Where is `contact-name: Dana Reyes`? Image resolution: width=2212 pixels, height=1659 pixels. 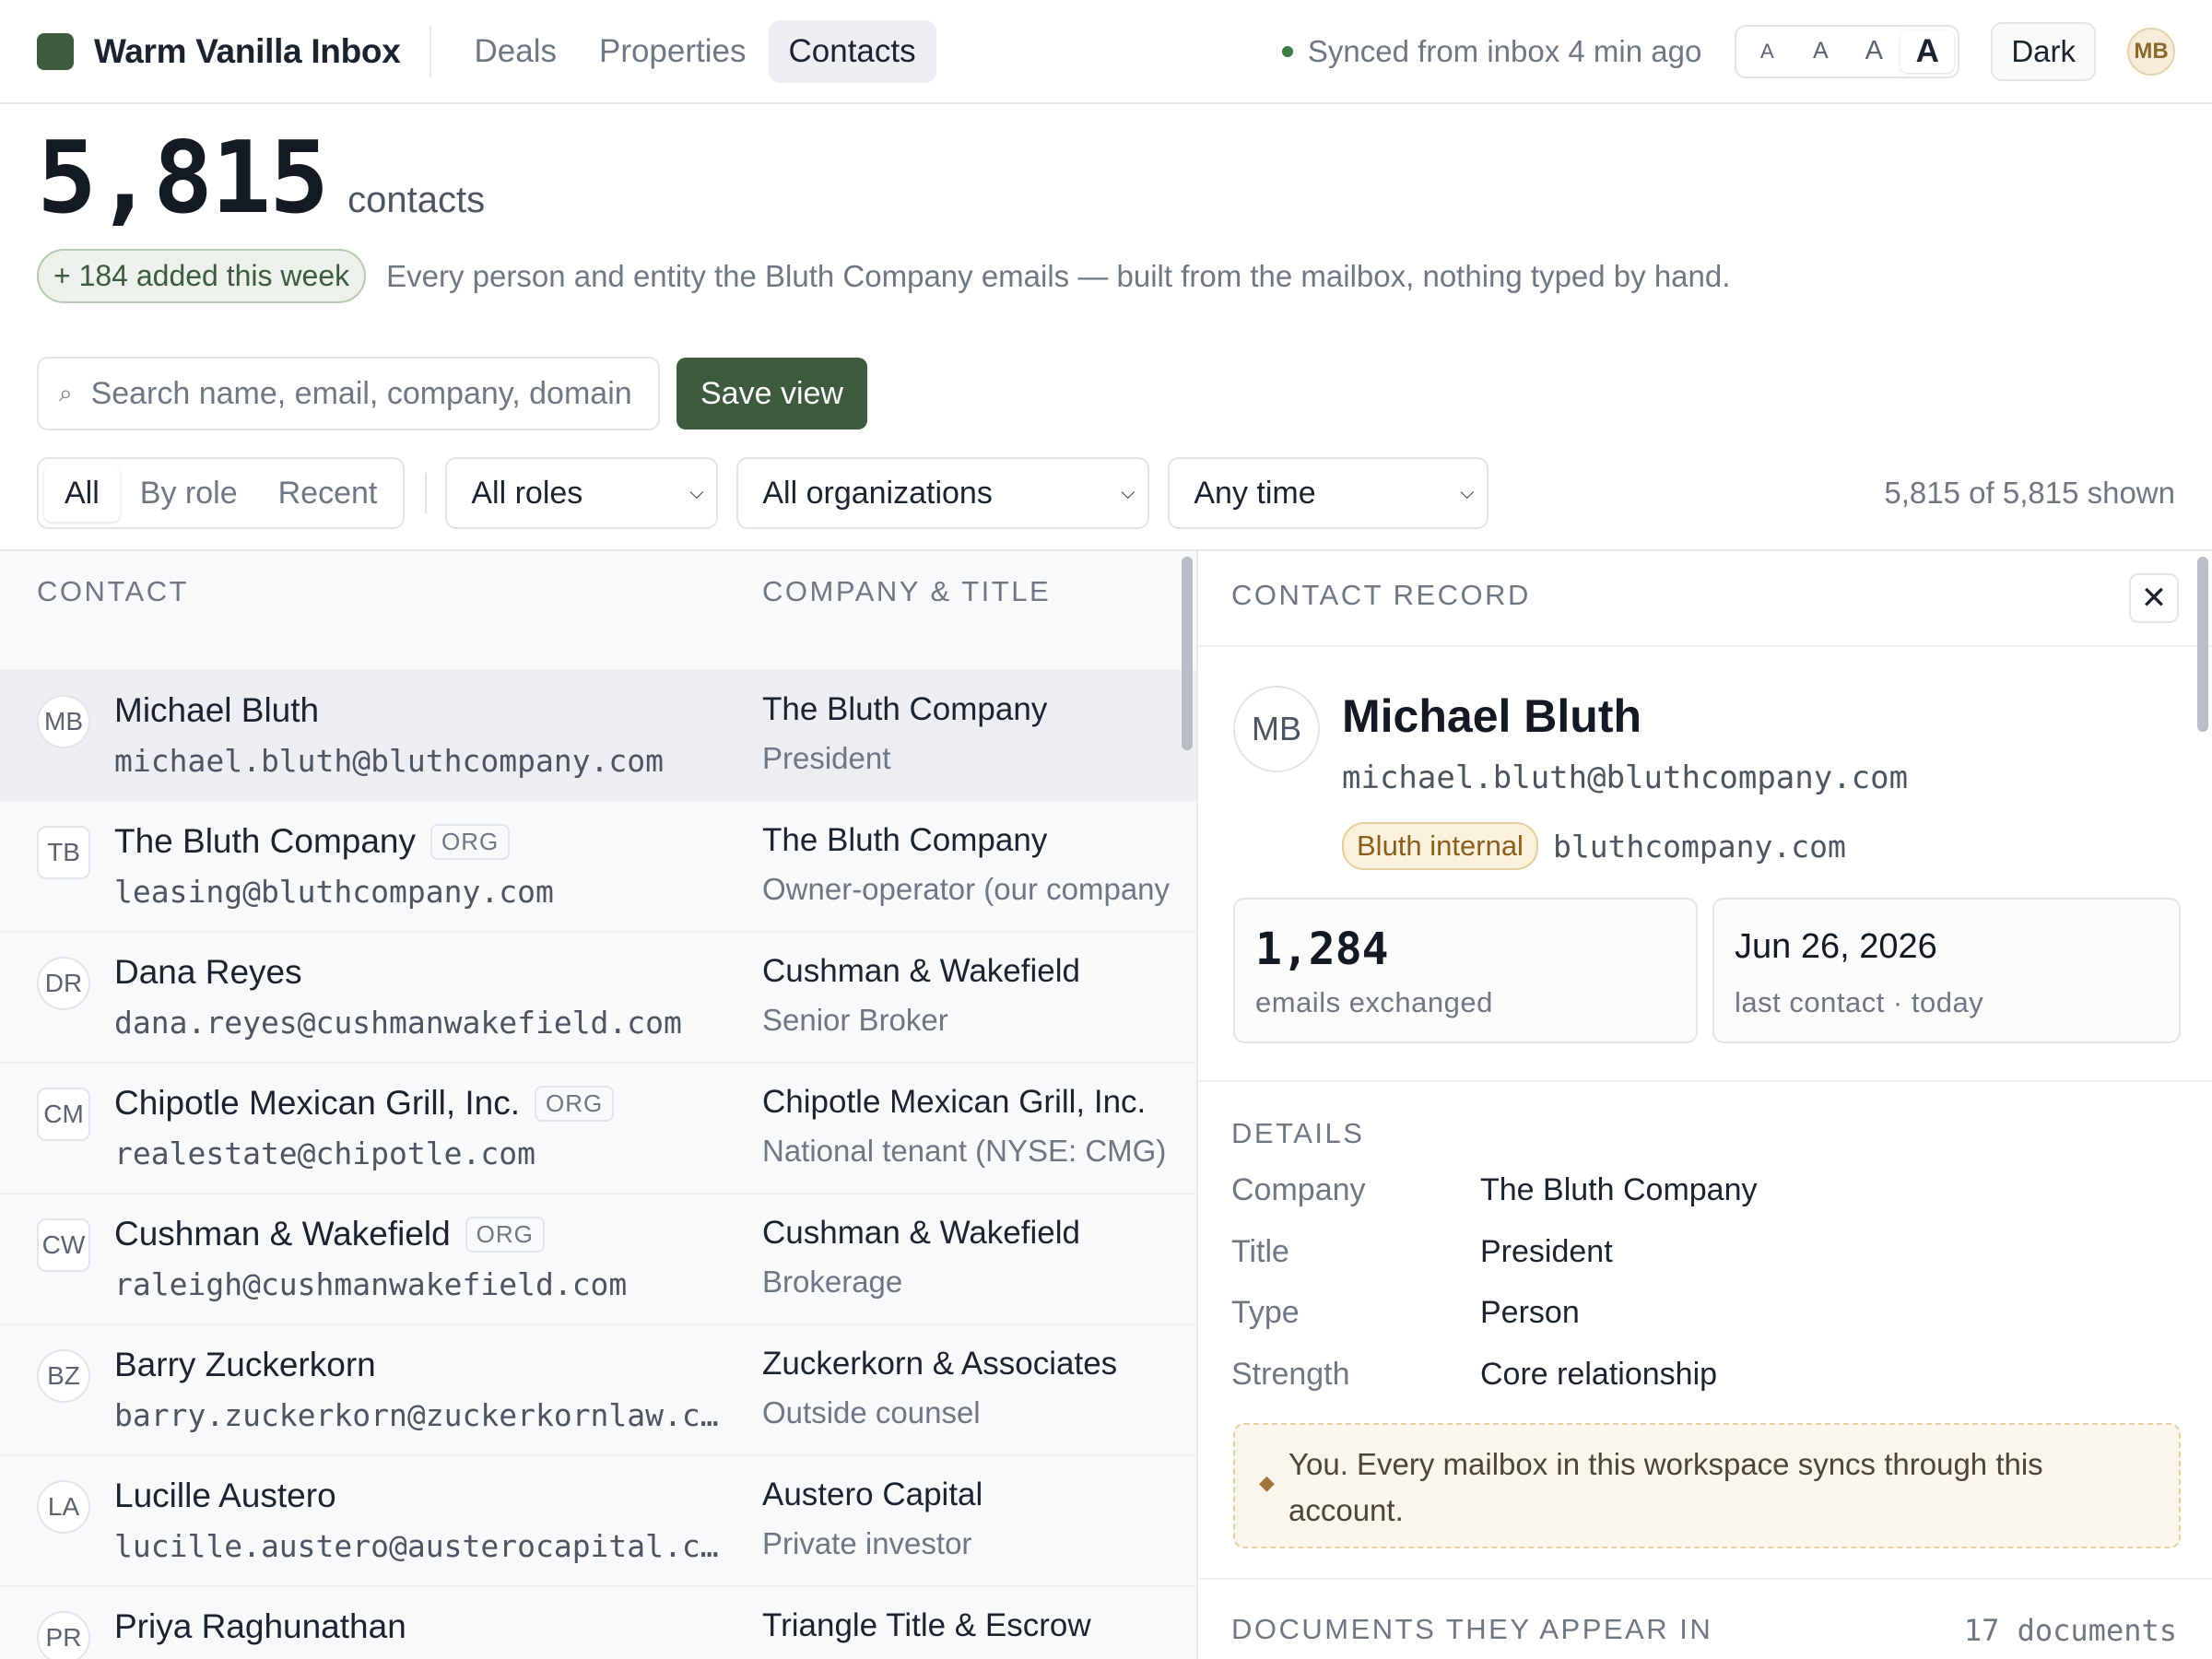 contact-name: Dana Reyes is located at coordinates (208, 972).